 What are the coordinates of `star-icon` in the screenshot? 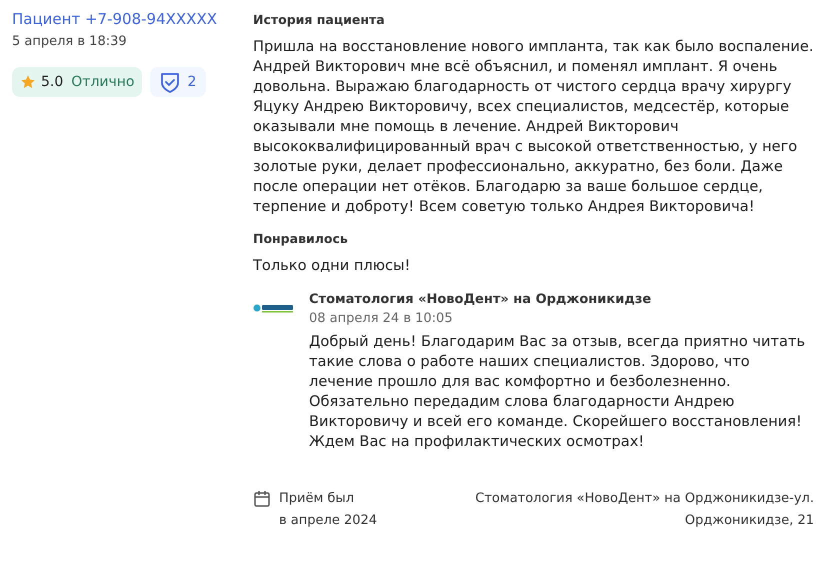 It's located at (28, 82).